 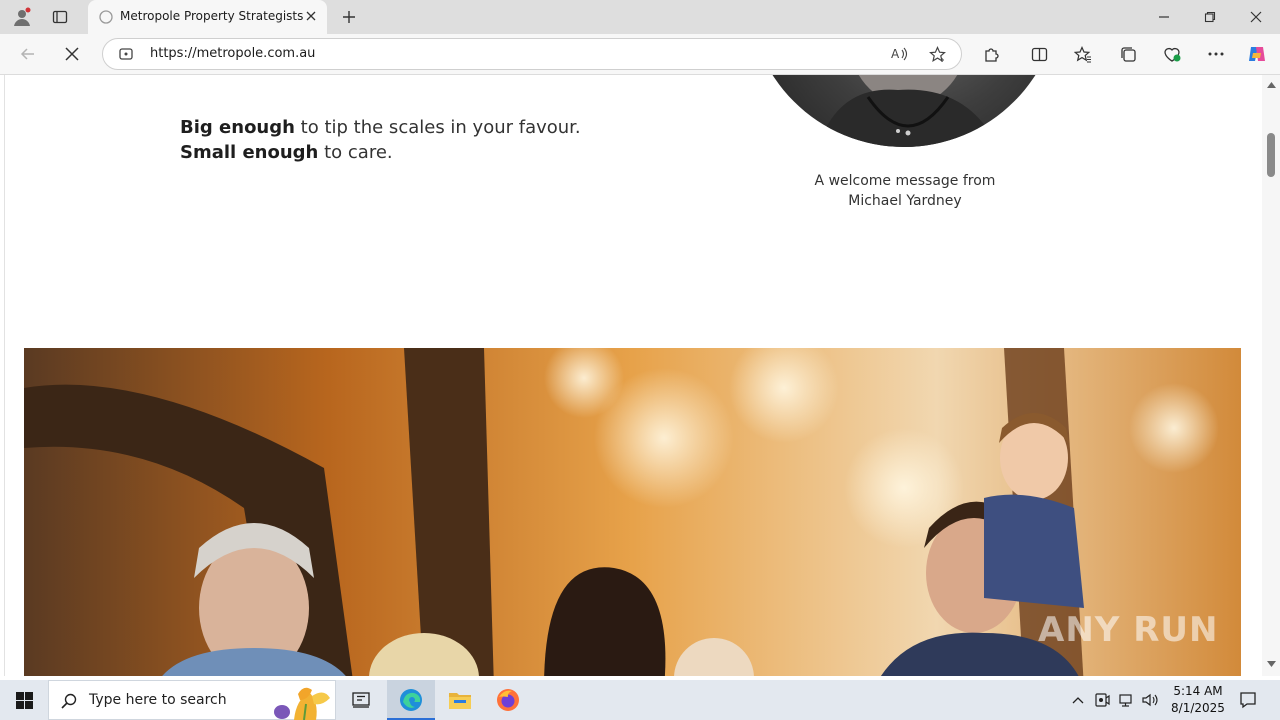 What do you see at coordinates (532, 54) in the screenshot?
I see `address-bar: https://metropole.com.au A` at bounding box center [532, 54].